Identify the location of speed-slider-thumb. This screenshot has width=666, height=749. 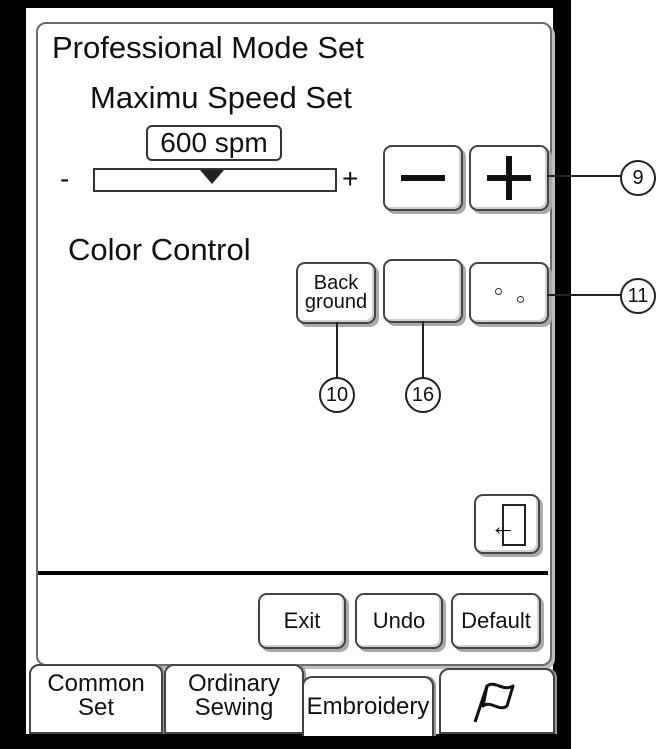
(212, 177).